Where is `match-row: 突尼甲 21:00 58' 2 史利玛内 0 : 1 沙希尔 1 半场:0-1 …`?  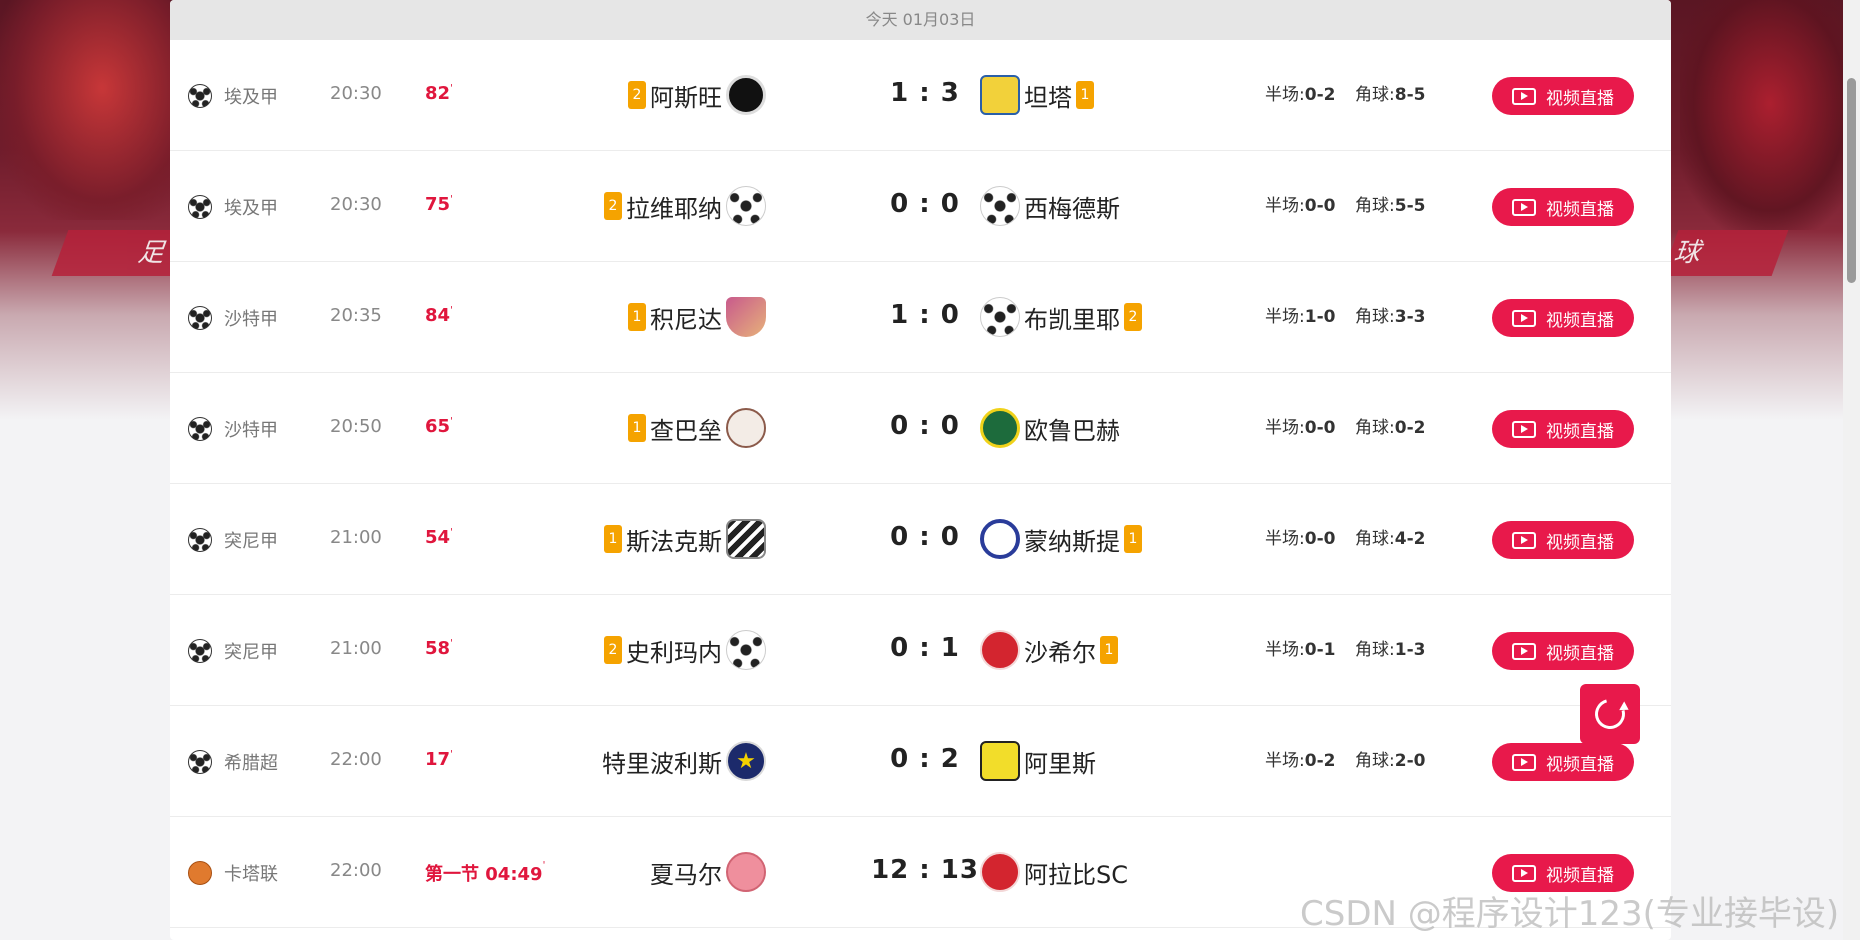
match-row: 突尼甲 21:00 58' 2 史利玛内 0 : 1 沙希尔 1 半场:0-1 … is located at coordinates (920, 650).